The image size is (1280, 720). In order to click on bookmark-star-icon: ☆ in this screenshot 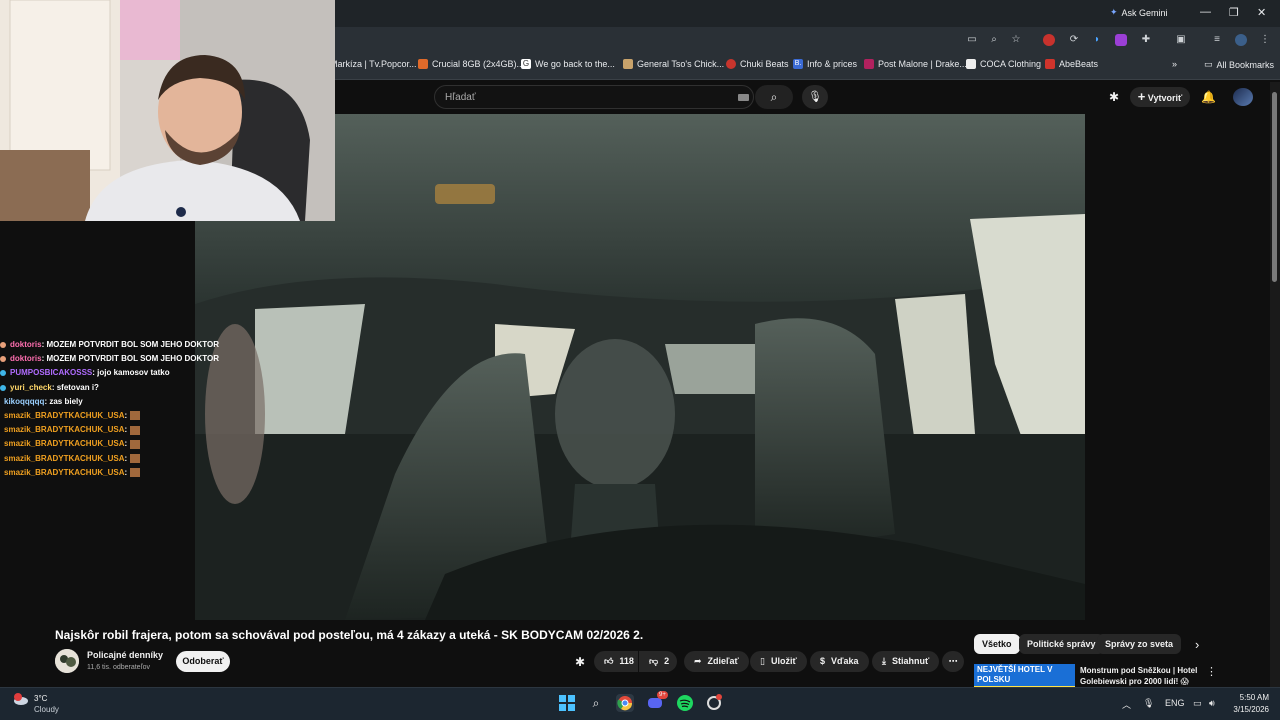, I will do `click(1016, 40)`.